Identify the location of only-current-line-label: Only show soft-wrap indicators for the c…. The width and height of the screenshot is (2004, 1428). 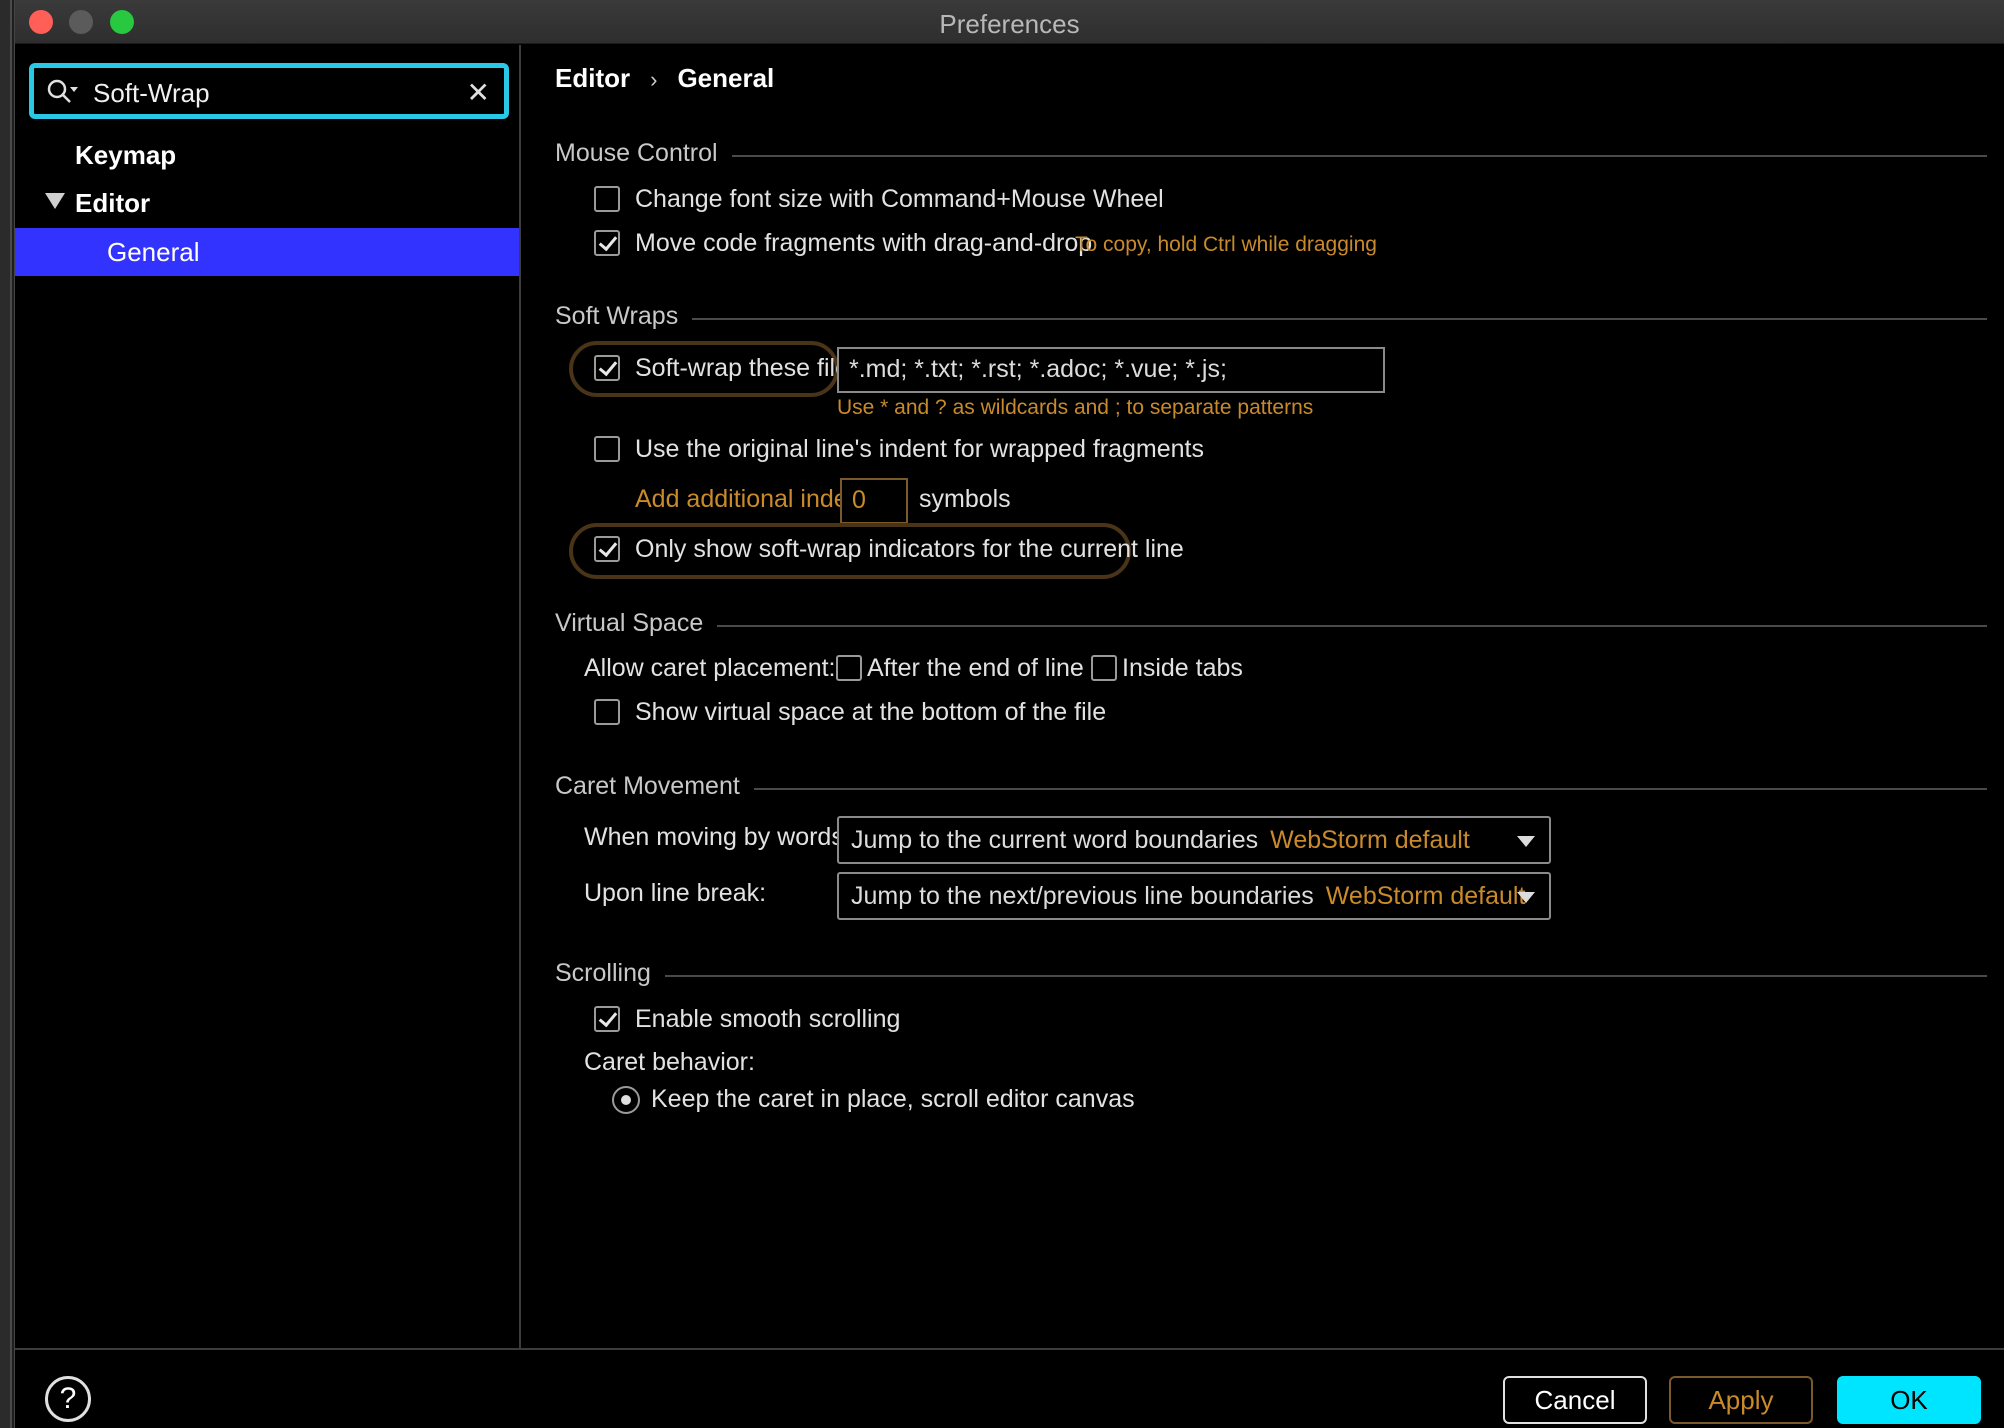
(909, 549).